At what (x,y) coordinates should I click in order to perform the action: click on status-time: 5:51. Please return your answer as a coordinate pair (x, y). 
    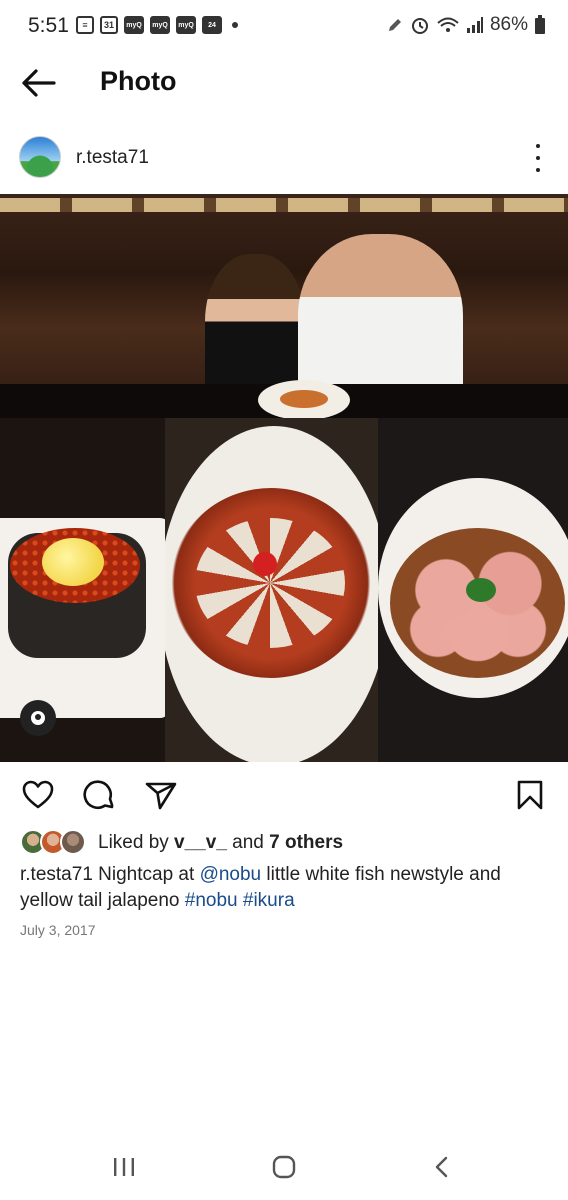
    Looking at the image, I should click on (48, 25).